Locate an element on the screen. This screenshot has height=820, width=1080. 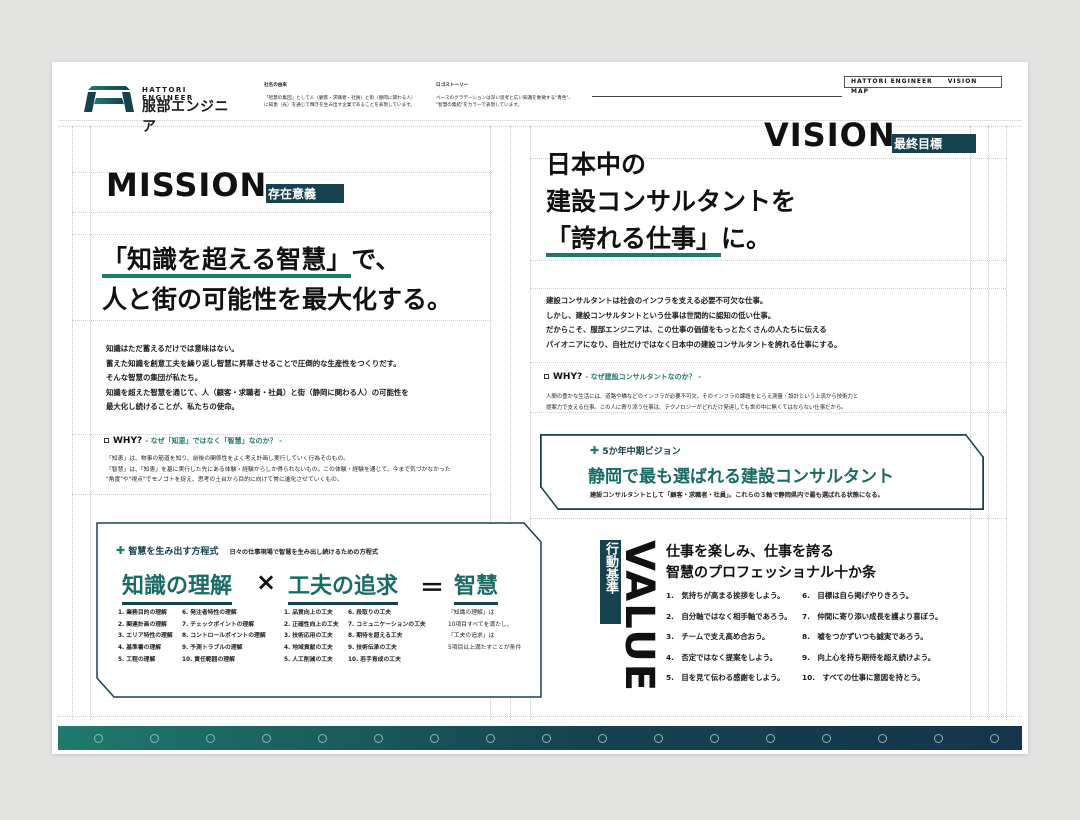
list-item: 10. 若手育成の工夫 is located at coordinates (374, 659).